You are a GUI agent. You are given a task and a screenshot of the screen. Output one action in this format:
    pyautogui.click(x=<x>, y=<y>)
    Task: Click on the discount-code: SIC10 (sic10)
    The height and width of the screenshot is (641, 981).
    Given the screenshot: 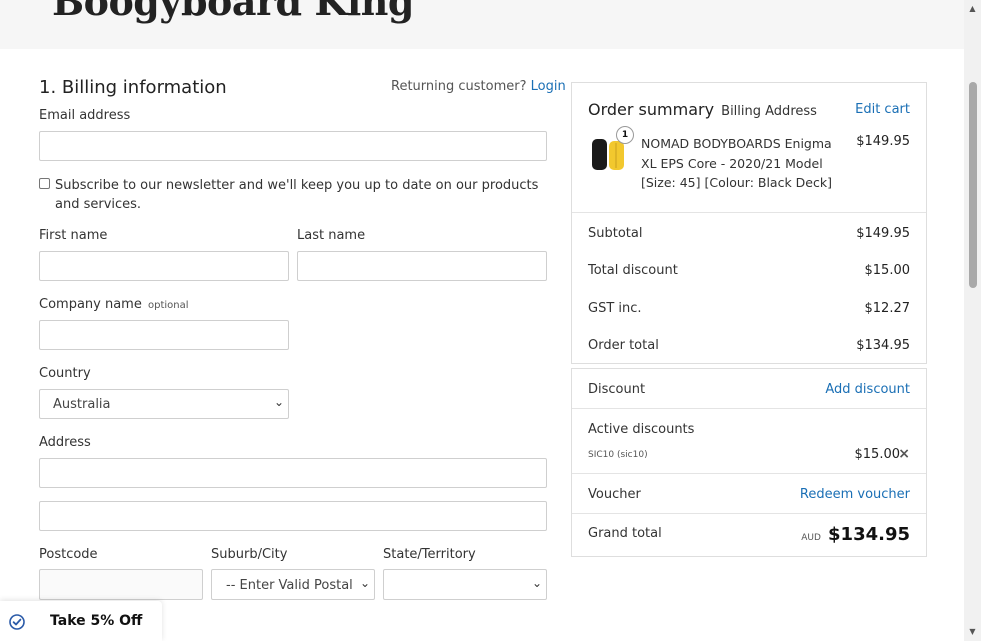 What is the action you would take?
    pyautogui.click(x=618, y=455)
    